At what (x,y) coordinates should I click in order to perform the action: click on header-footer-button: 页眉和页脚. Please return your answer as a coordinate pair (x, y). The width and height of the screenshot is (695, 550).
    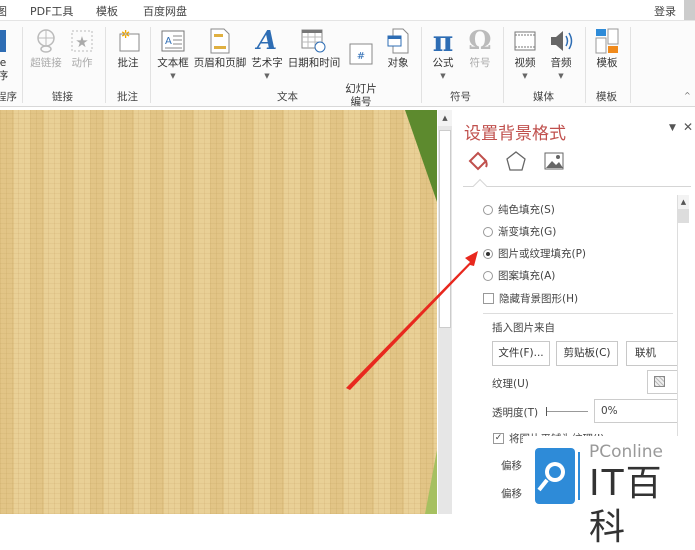
    Looking at the image, I should click on (220, 48).